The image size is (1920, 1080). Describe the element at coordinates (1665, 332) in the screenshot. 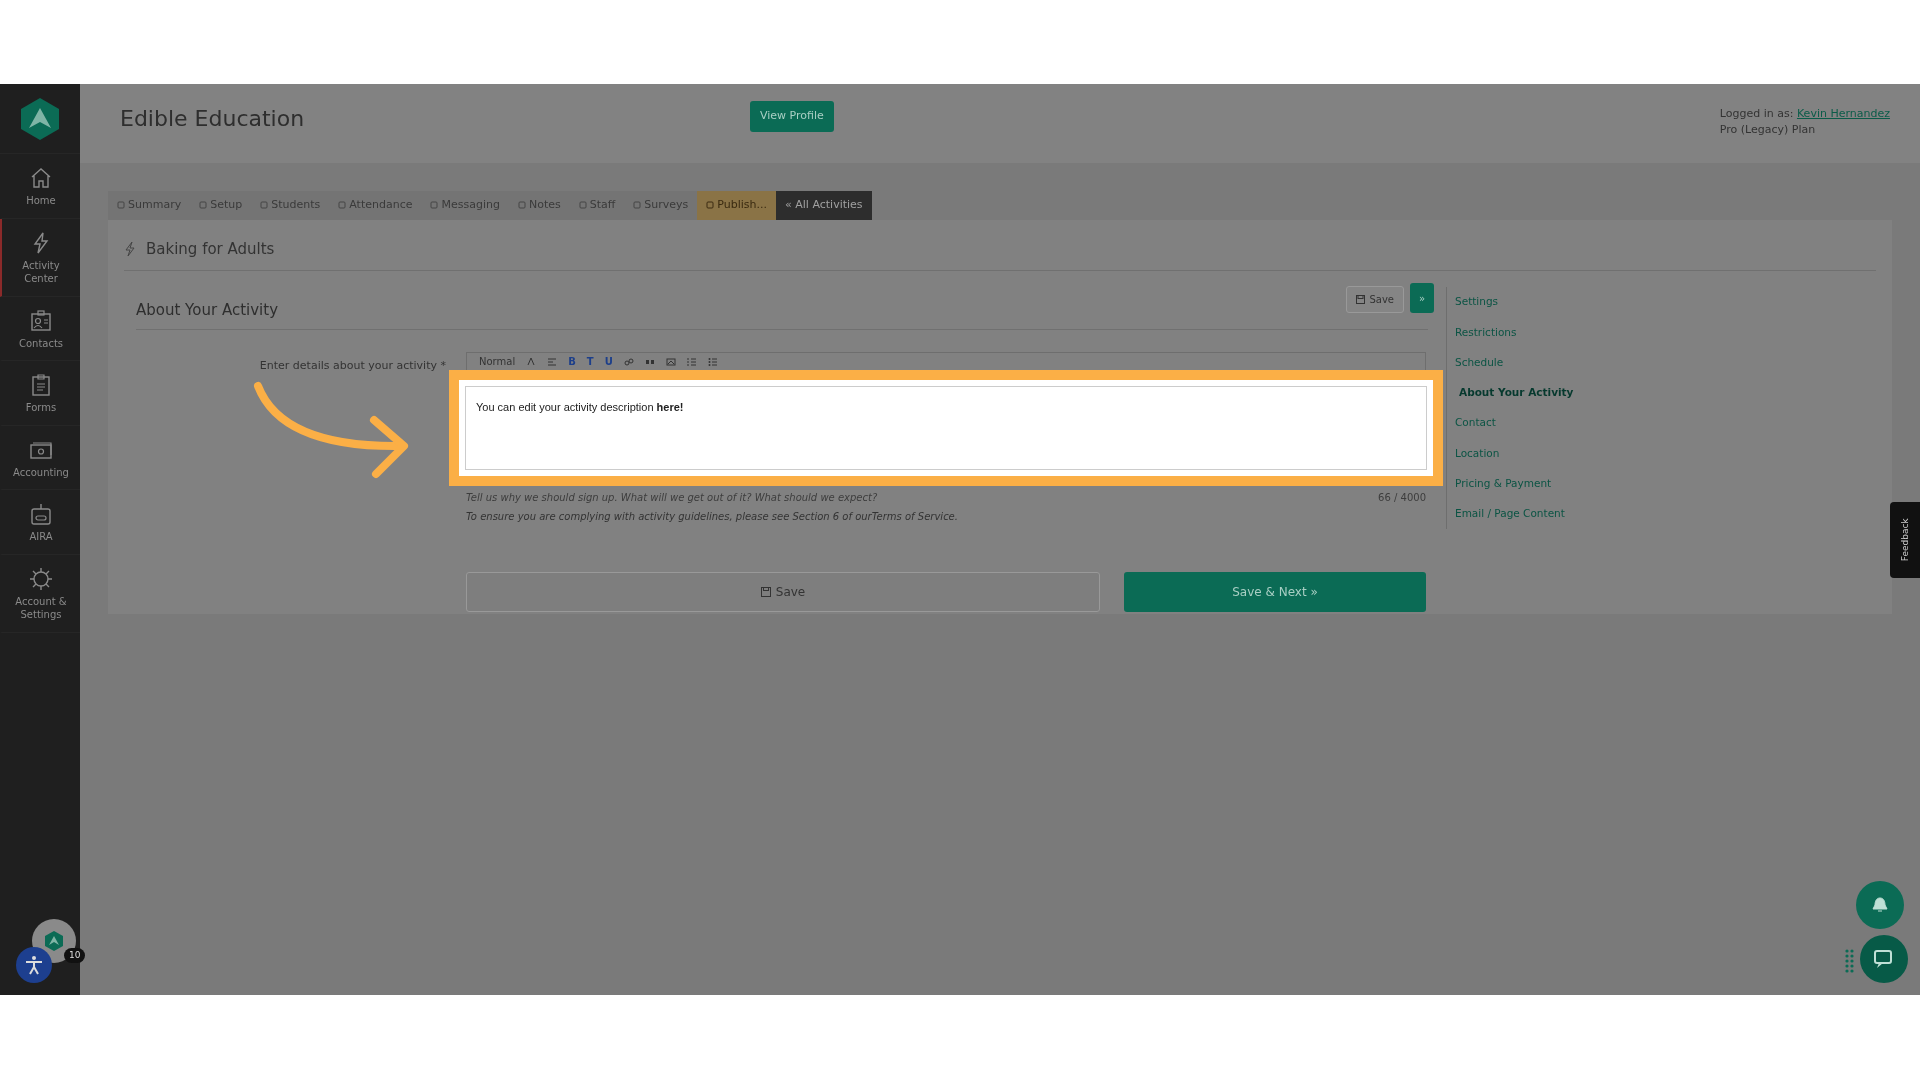

I see `nav-link: Restrictions` at that location.